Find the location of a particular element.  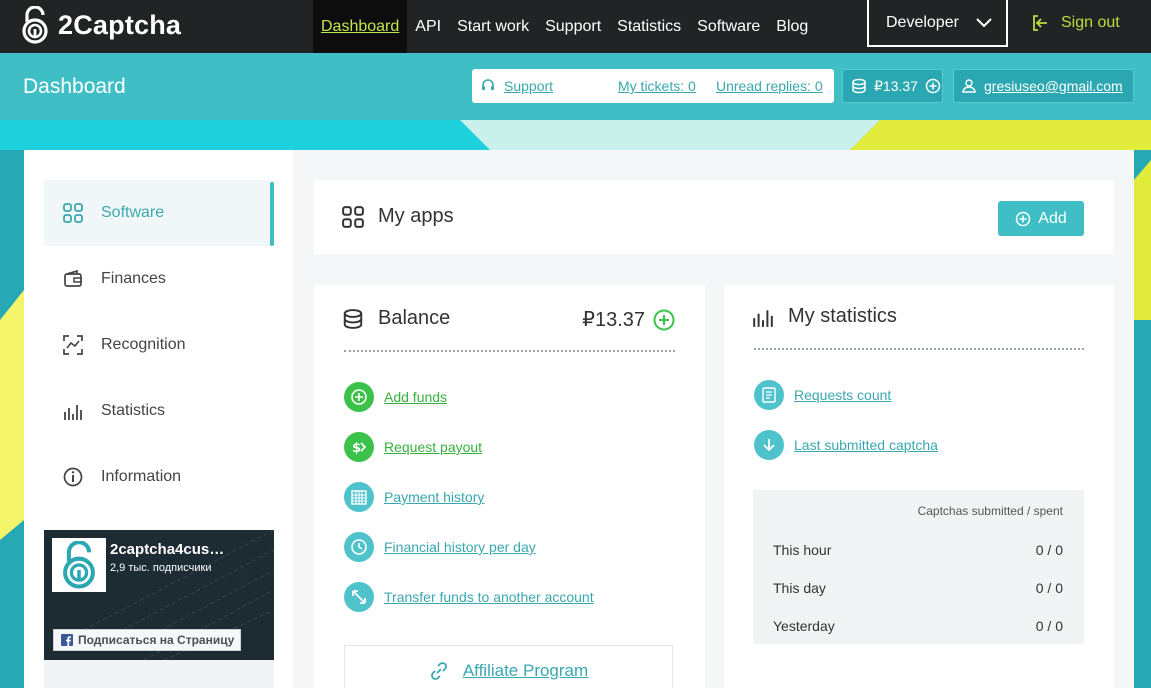

table-row: Yesterday 0 / 0 is located at coordinates (918, 626).